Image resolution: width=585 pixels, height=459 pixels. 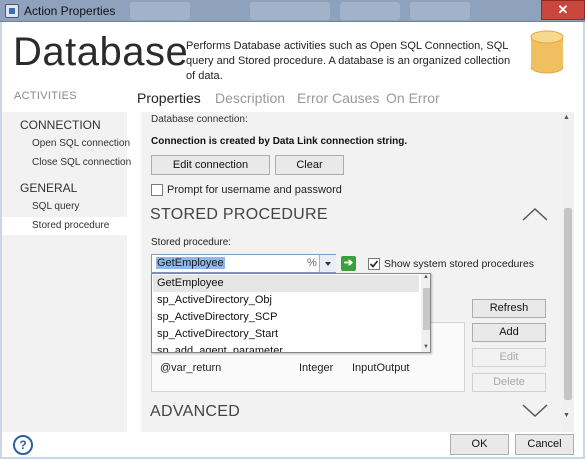 What do you see at coordinates (286, 317) in the screenshot?
I see `dropdown-option: sp_ActiveDirectory_SCP` at bounding box center [286, 317].